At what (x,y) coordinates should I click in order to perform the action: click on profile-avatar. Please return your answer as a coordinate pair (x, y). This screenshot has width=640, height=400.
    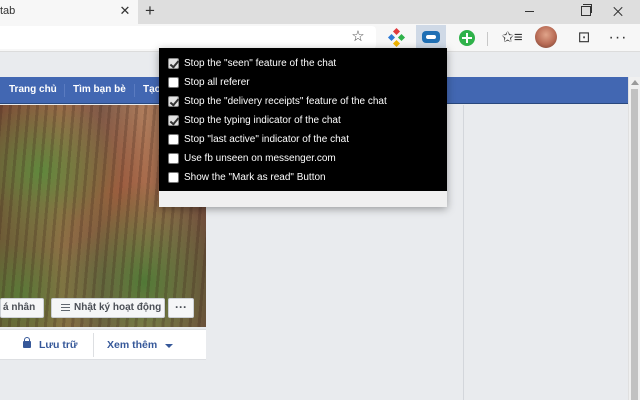
    Looking at the image, I should click on (546, 37).